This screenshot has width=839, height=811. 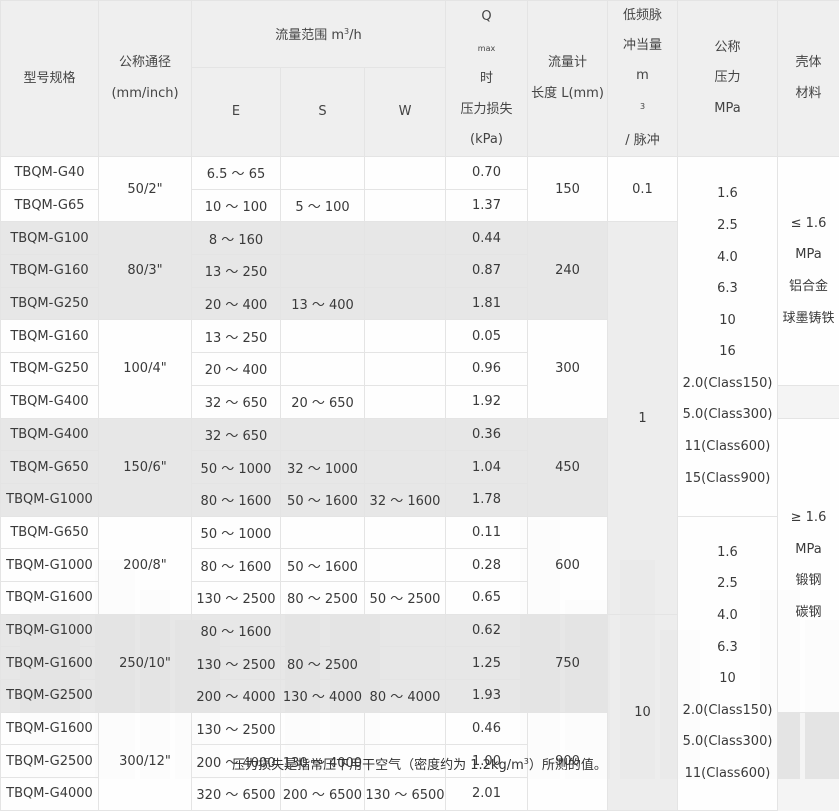 I want to click on flow-w-cell: 80 ～ 4000, so click(x=405, y=696).